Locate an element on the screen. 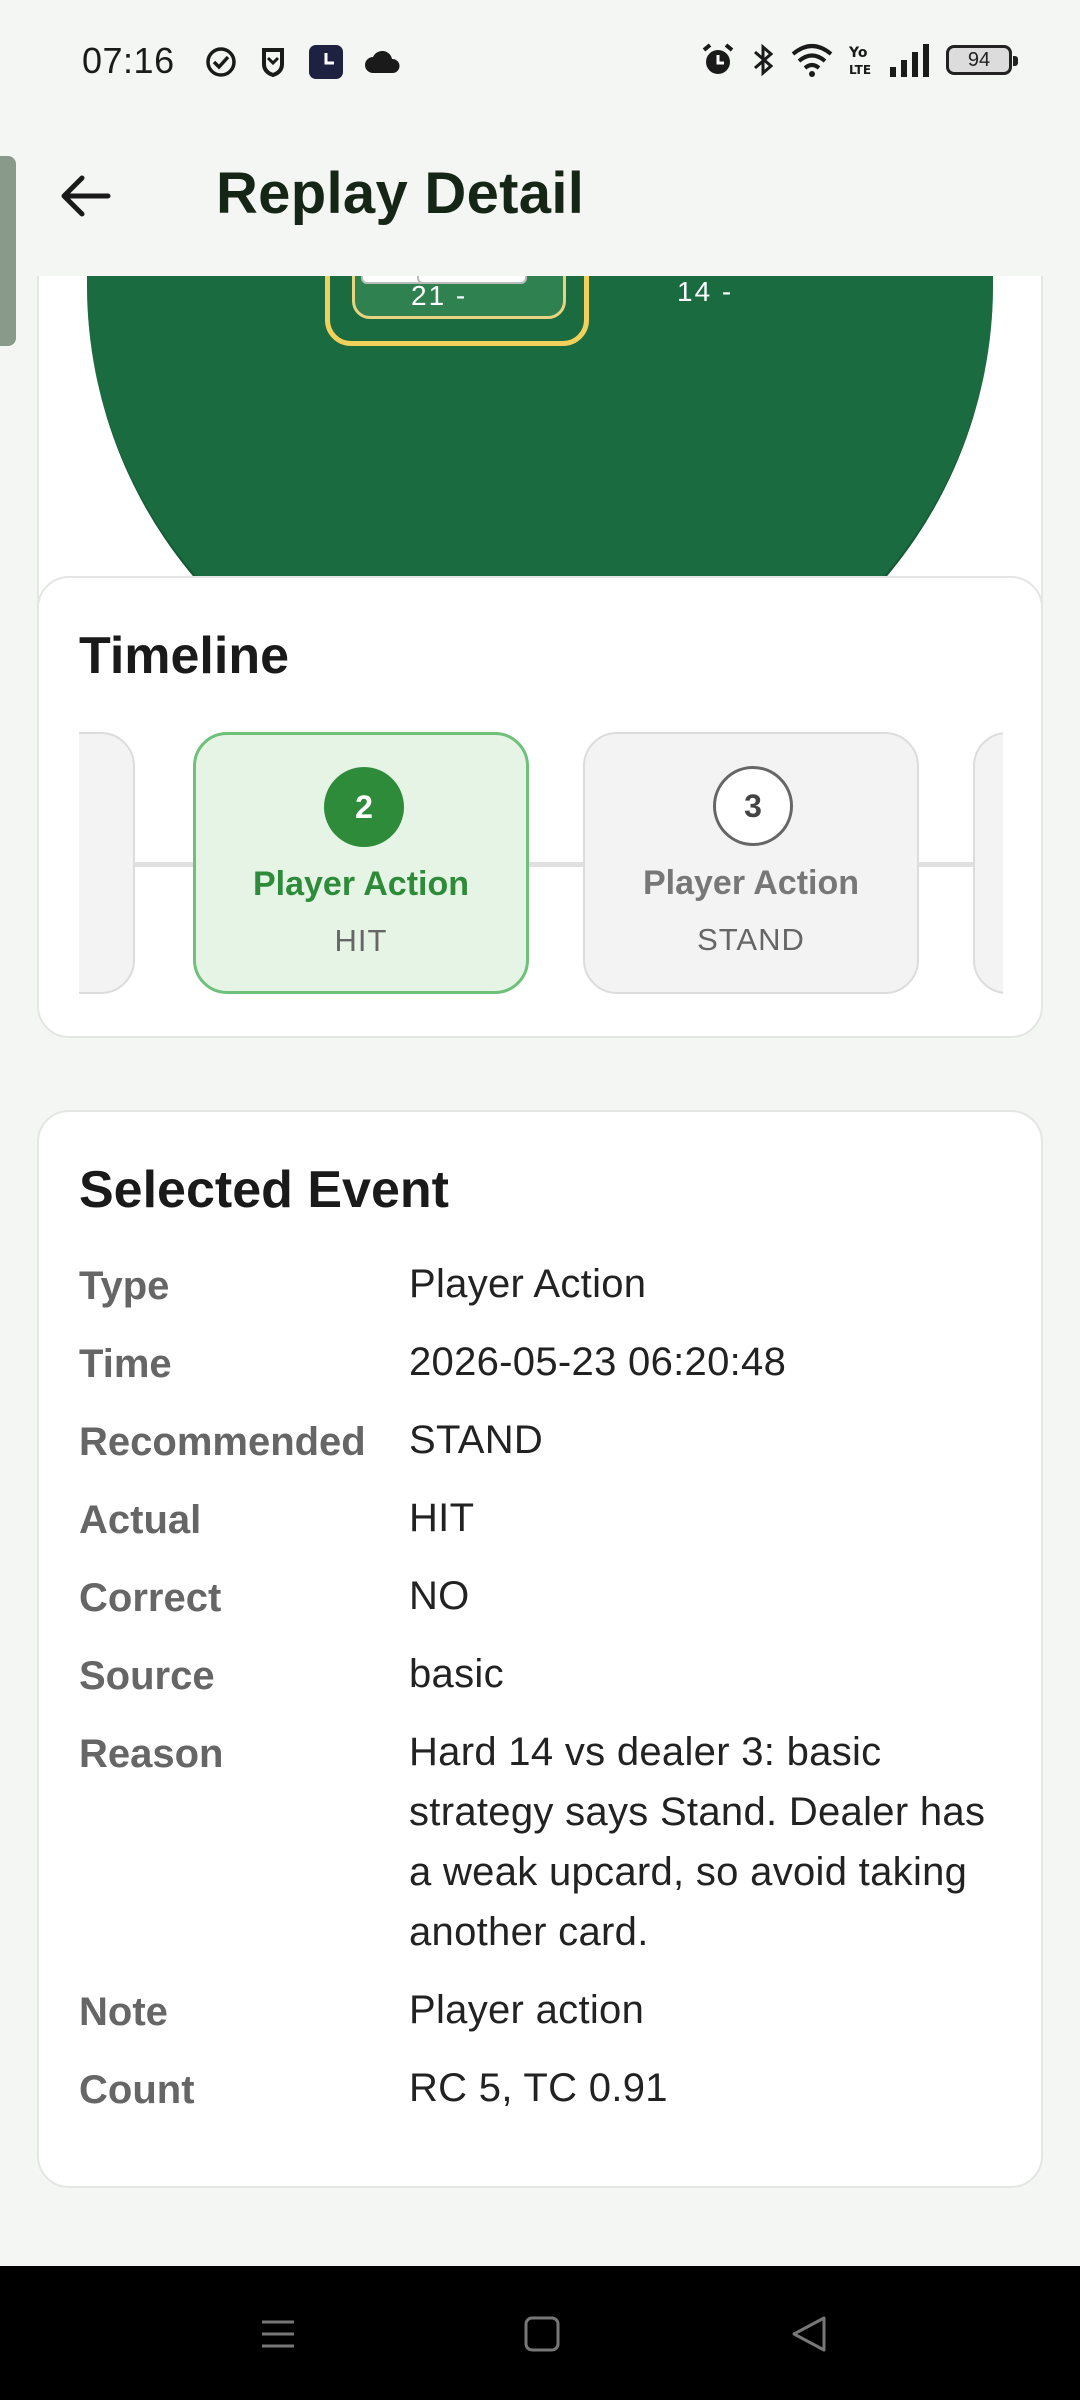 This screenshot has height=2400, width=1080. detail-value: Player Action is located at coordinates (528, 1284).